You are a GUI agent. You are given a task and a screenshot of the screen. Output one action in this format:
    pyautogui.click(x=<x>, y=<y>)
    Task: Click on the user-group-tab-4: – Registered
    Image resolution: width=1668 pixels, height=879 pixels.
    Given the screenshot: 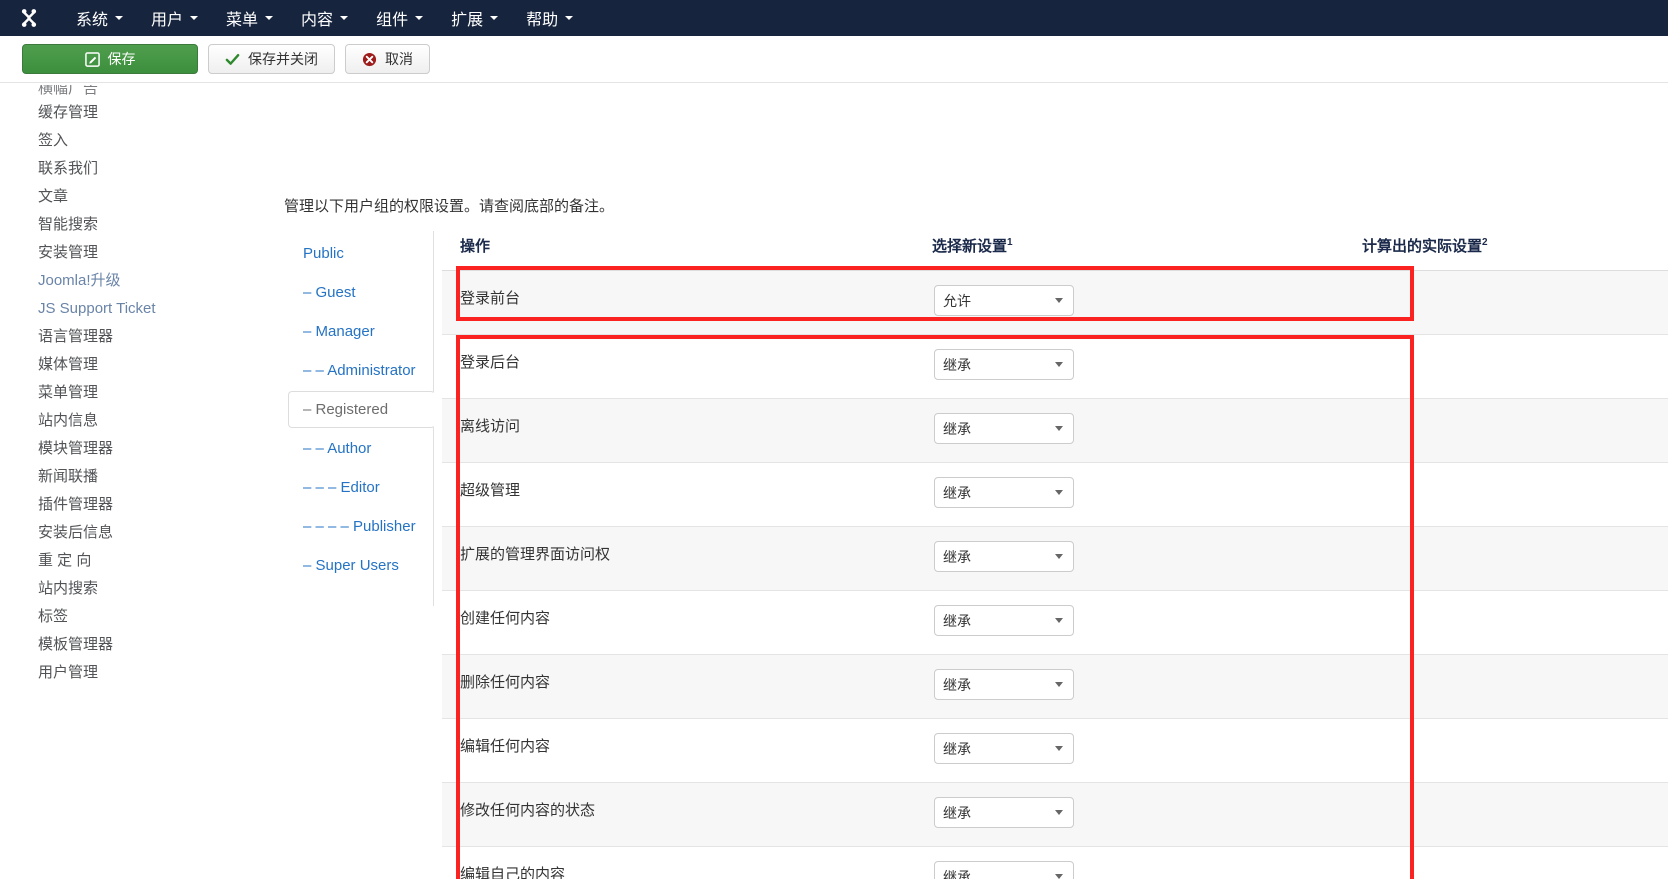 What is the action you would take?
    pyautogui.click(x=361, y=409)
    